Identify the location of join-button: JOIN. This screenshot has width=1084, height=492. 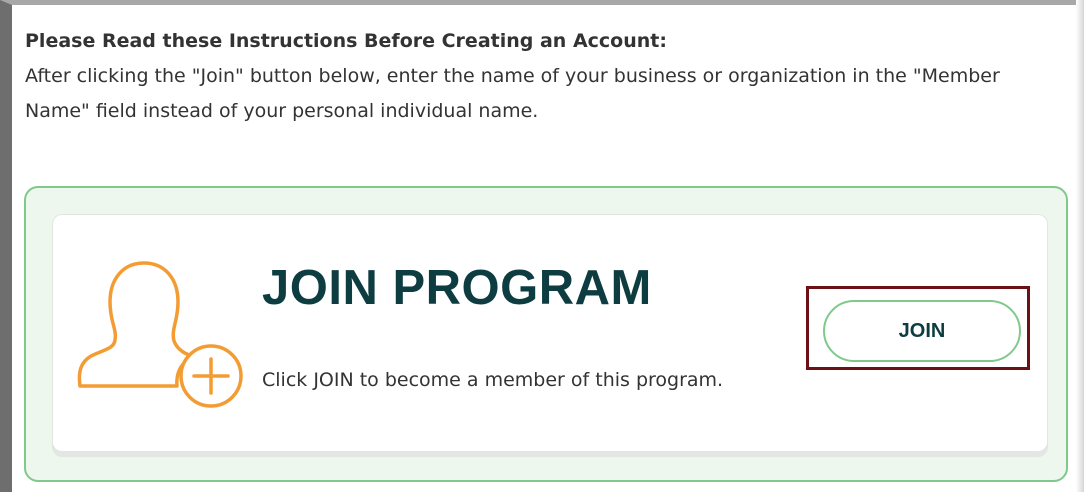
(922, 331).